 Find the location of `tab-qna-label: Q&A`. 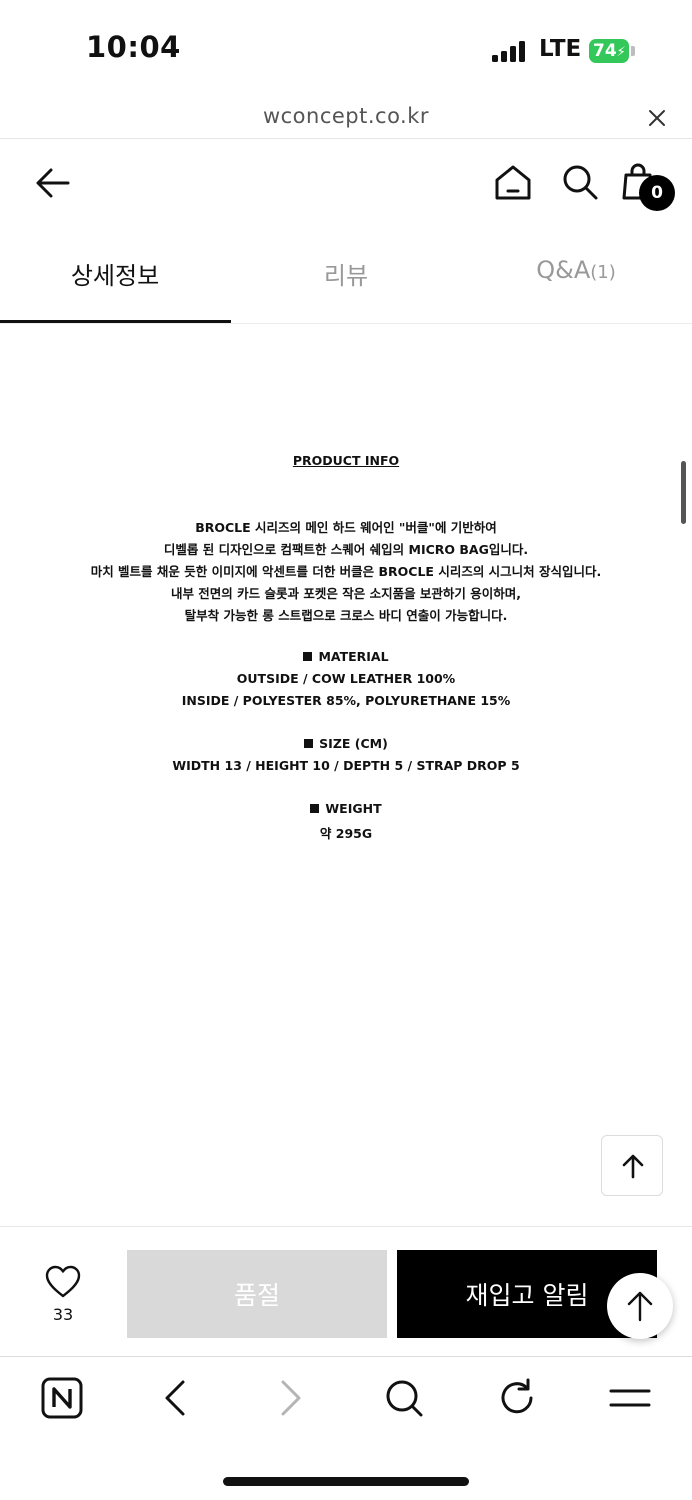

tab-qna-label: Q&A is located at coordinates (563, 270).